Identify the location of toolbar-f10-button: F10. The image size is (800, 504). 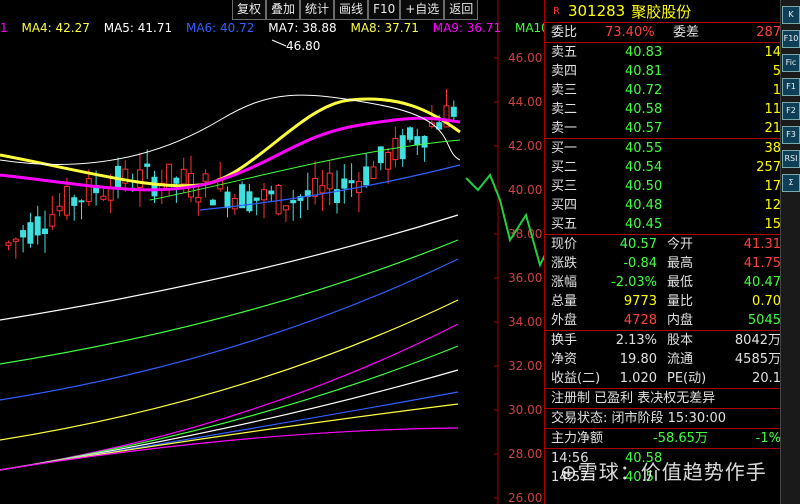
(384, 10).